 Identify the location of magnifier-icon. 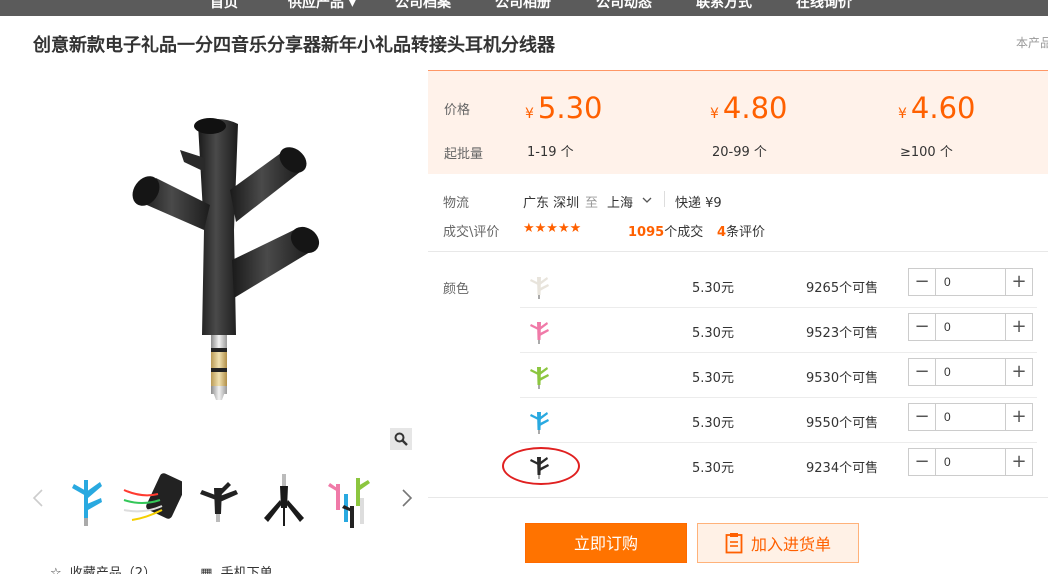
(401, 439).